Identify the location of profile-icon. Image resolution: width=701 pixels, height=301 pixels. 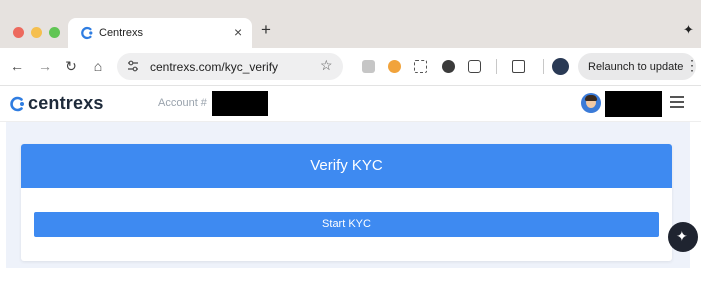
(560, 66).